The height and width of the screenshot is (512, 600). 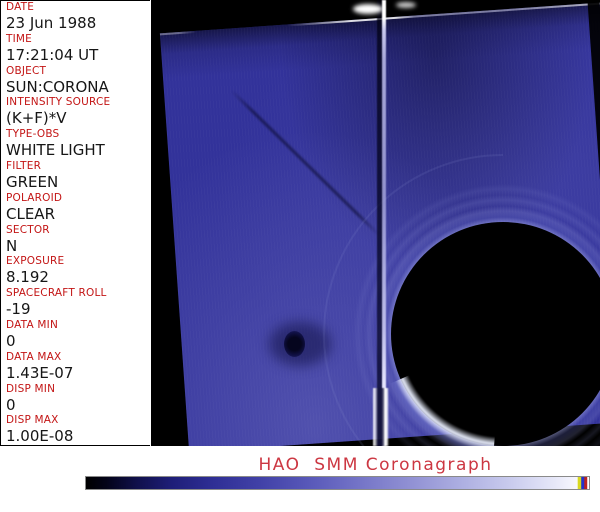 What do you see at coordinates (32, 420) in the screenshot?
I see `field-label: DISP MAX` at bounding box center [32, 420].